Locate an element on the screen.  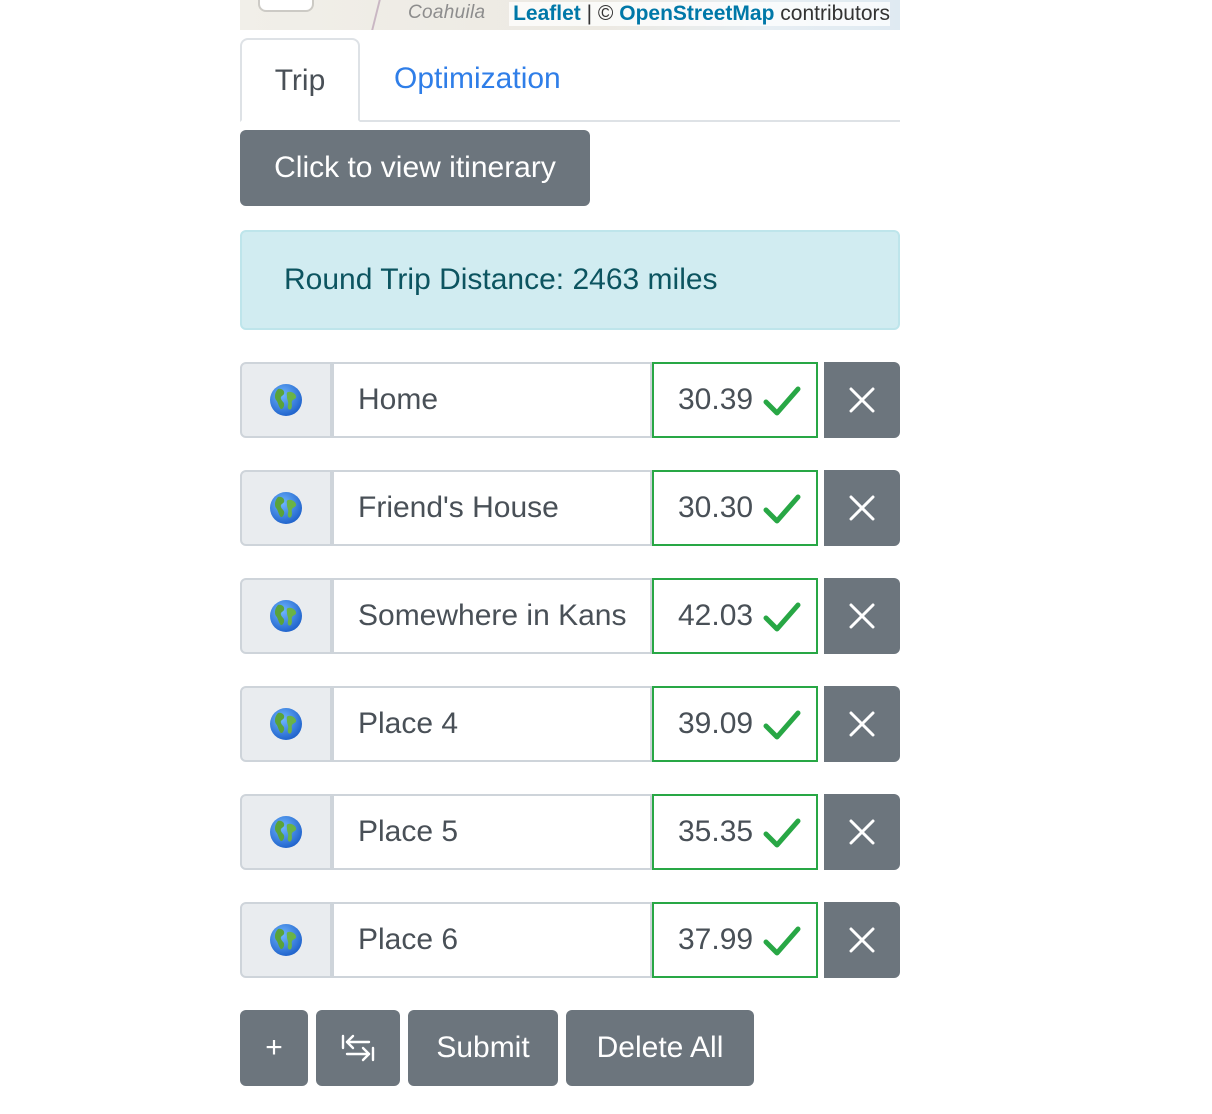
reverse-arrows-icon is located at coordinates (358, 1048).